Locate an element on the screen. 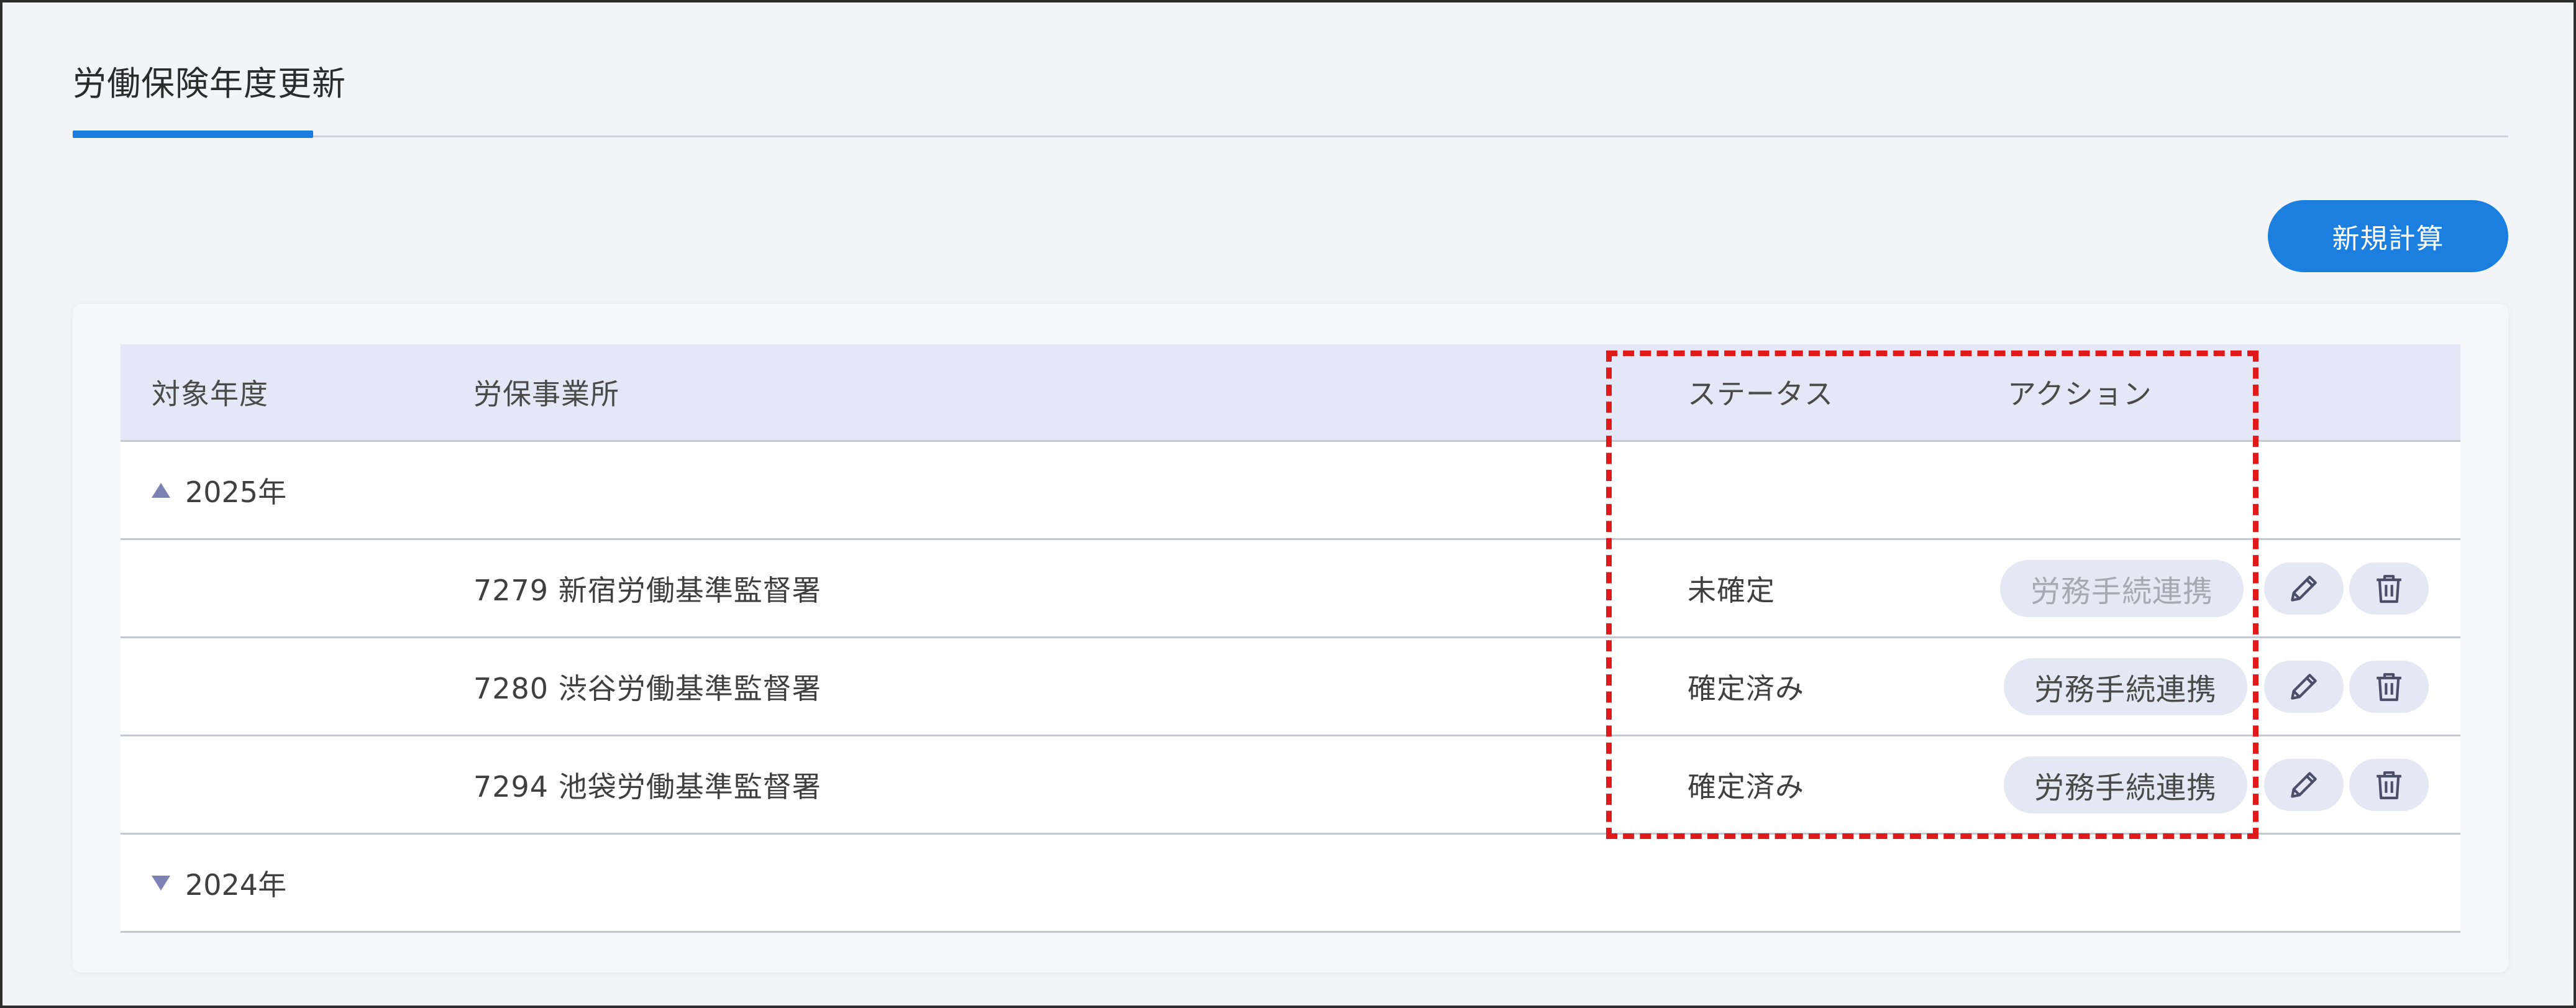 This screenshot has height=1008, width=2576. year-toggle-2025: 2025年 is located at coordinates (219, 491).